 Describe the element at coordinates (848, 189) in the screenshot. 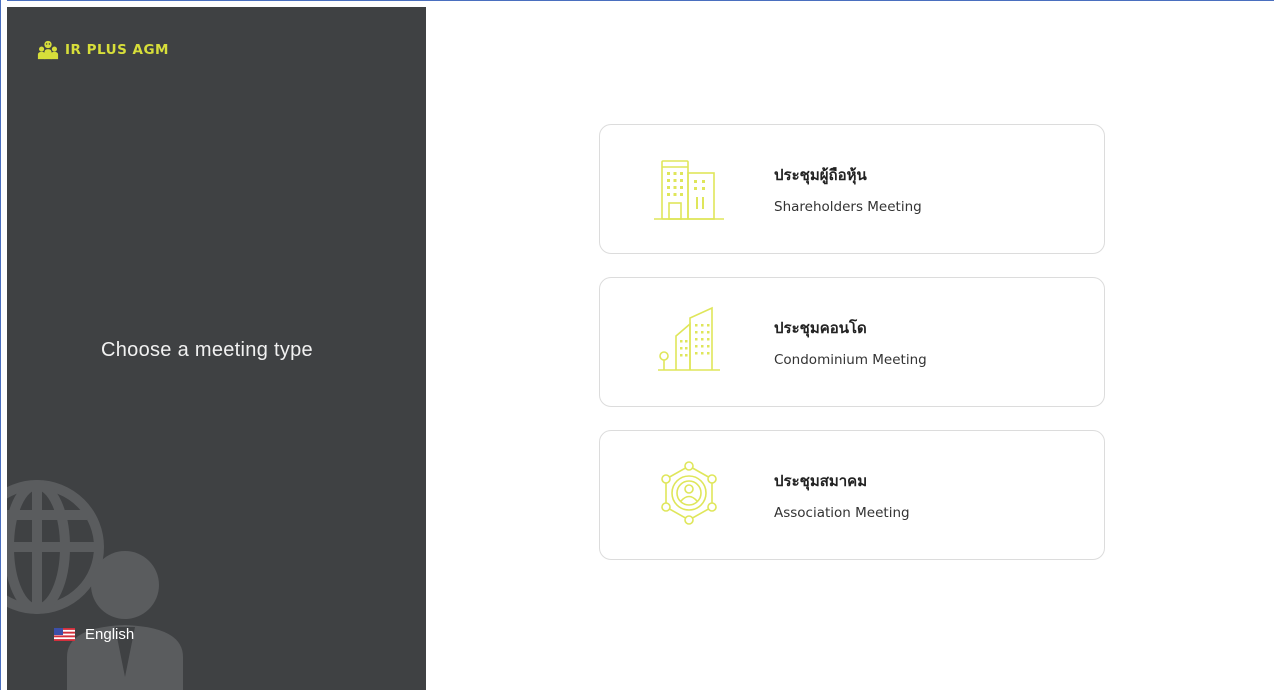

I see `card-text: ประชุมผู้ถือหุ้น Shareholders Meeting` at that location.